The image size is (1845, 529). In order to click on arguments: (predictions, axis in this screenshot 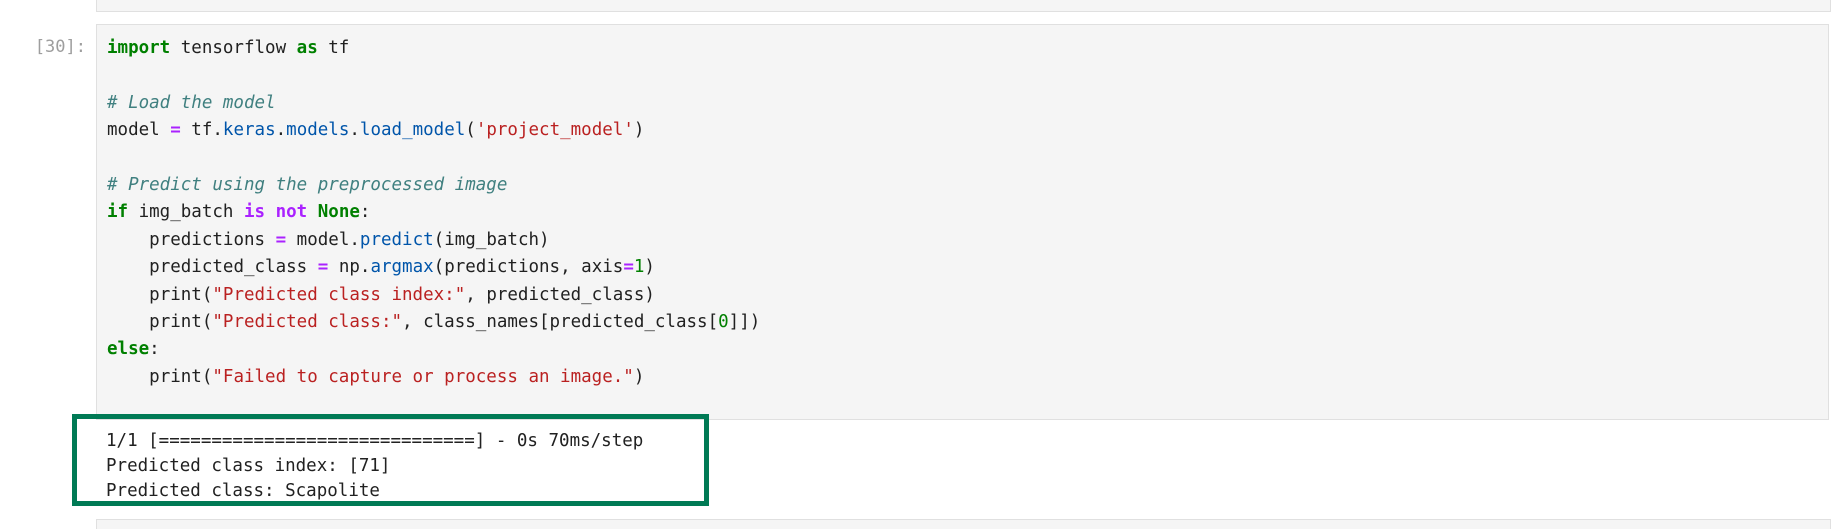, I will do `click(528, 267)`.